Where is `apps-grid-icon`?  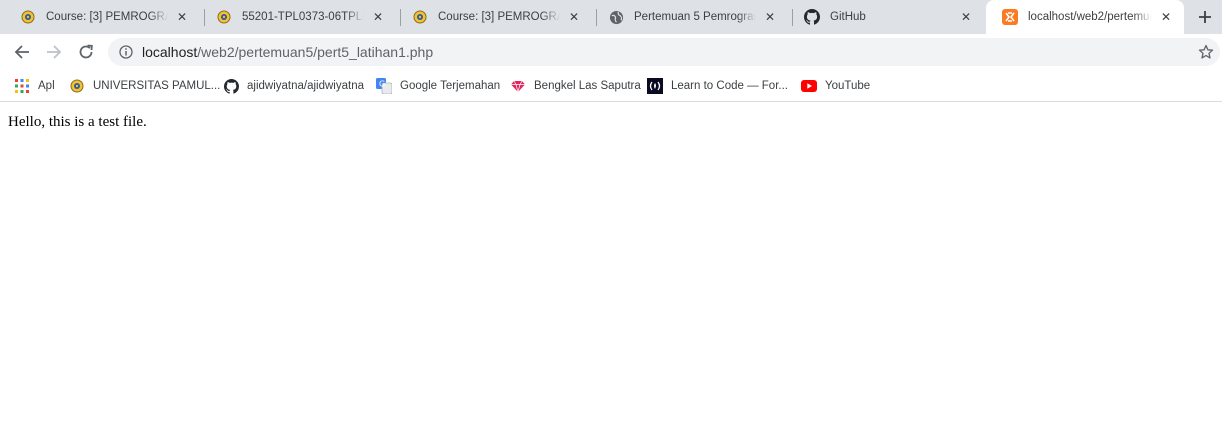
apps-grid-icon is located at coordinates (22, 86).